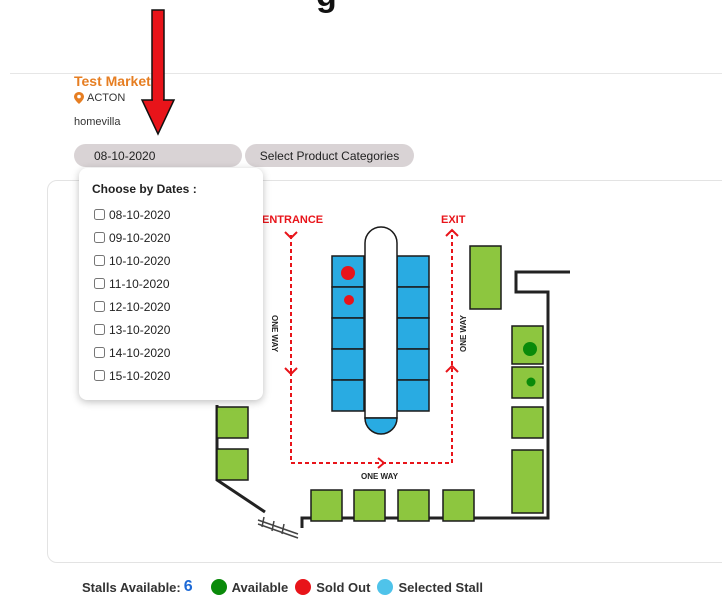 The width and height of the screenshot is (722, 596). What do you see at coordinates (140, 375) in the screenshot?
I see `date-option-label: 15-10-2020` at bounding box center [140, 375].